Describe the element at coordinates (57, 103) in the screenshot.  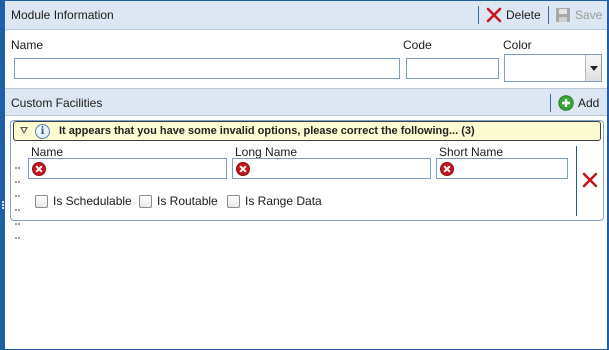
I see `facilities-title: Custom Facilities` at that location.